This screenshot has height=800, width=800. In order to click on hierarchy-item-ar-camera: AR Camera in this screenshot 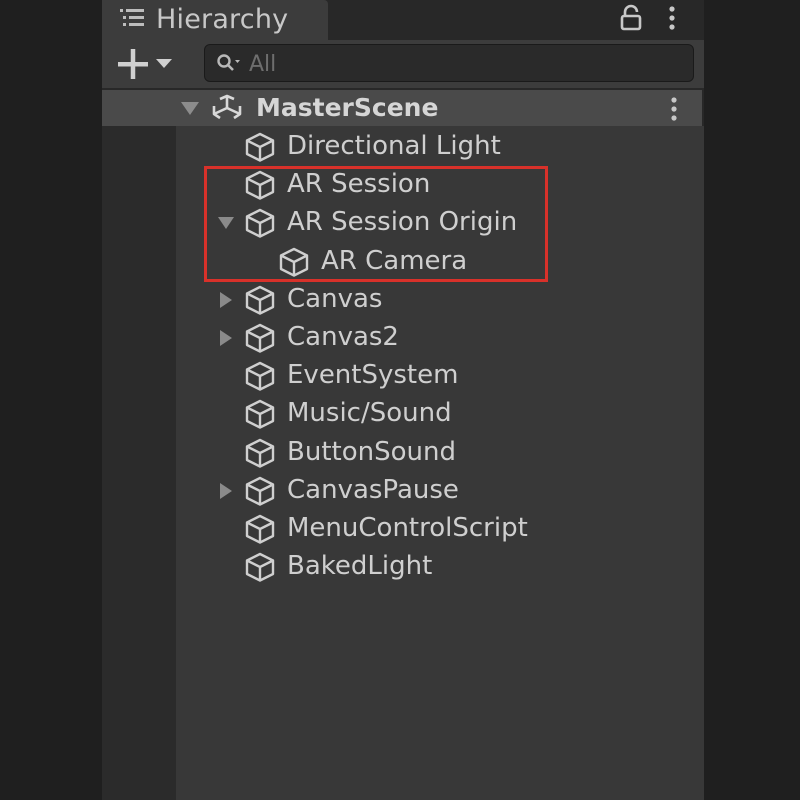, I will do `click(436, 261)`.